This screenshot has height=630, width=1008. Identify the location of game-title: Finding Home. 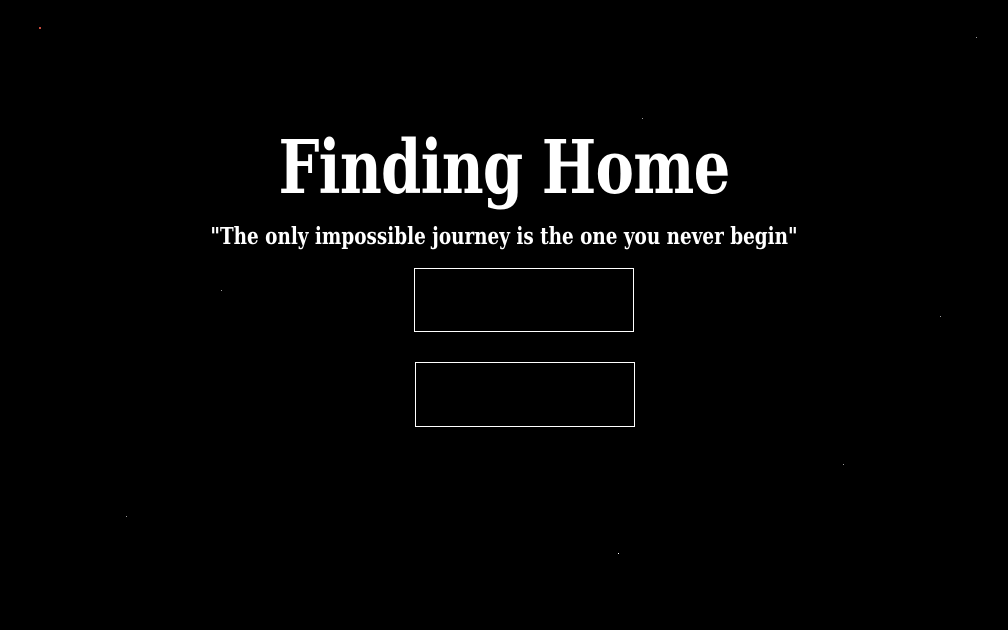
(504, 168).